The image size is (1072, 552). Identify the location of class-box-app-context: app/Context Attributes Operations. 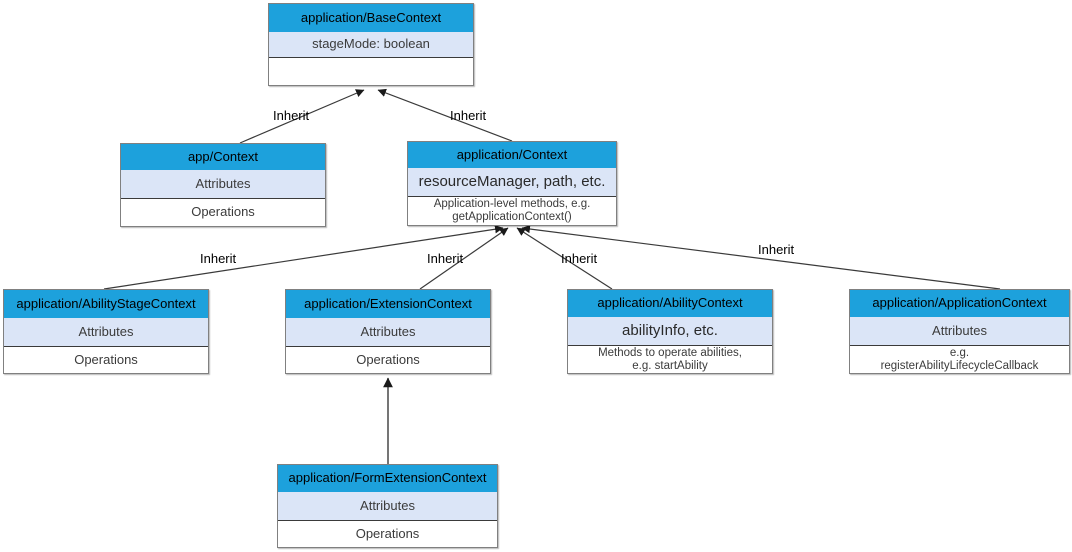
(223, 185).